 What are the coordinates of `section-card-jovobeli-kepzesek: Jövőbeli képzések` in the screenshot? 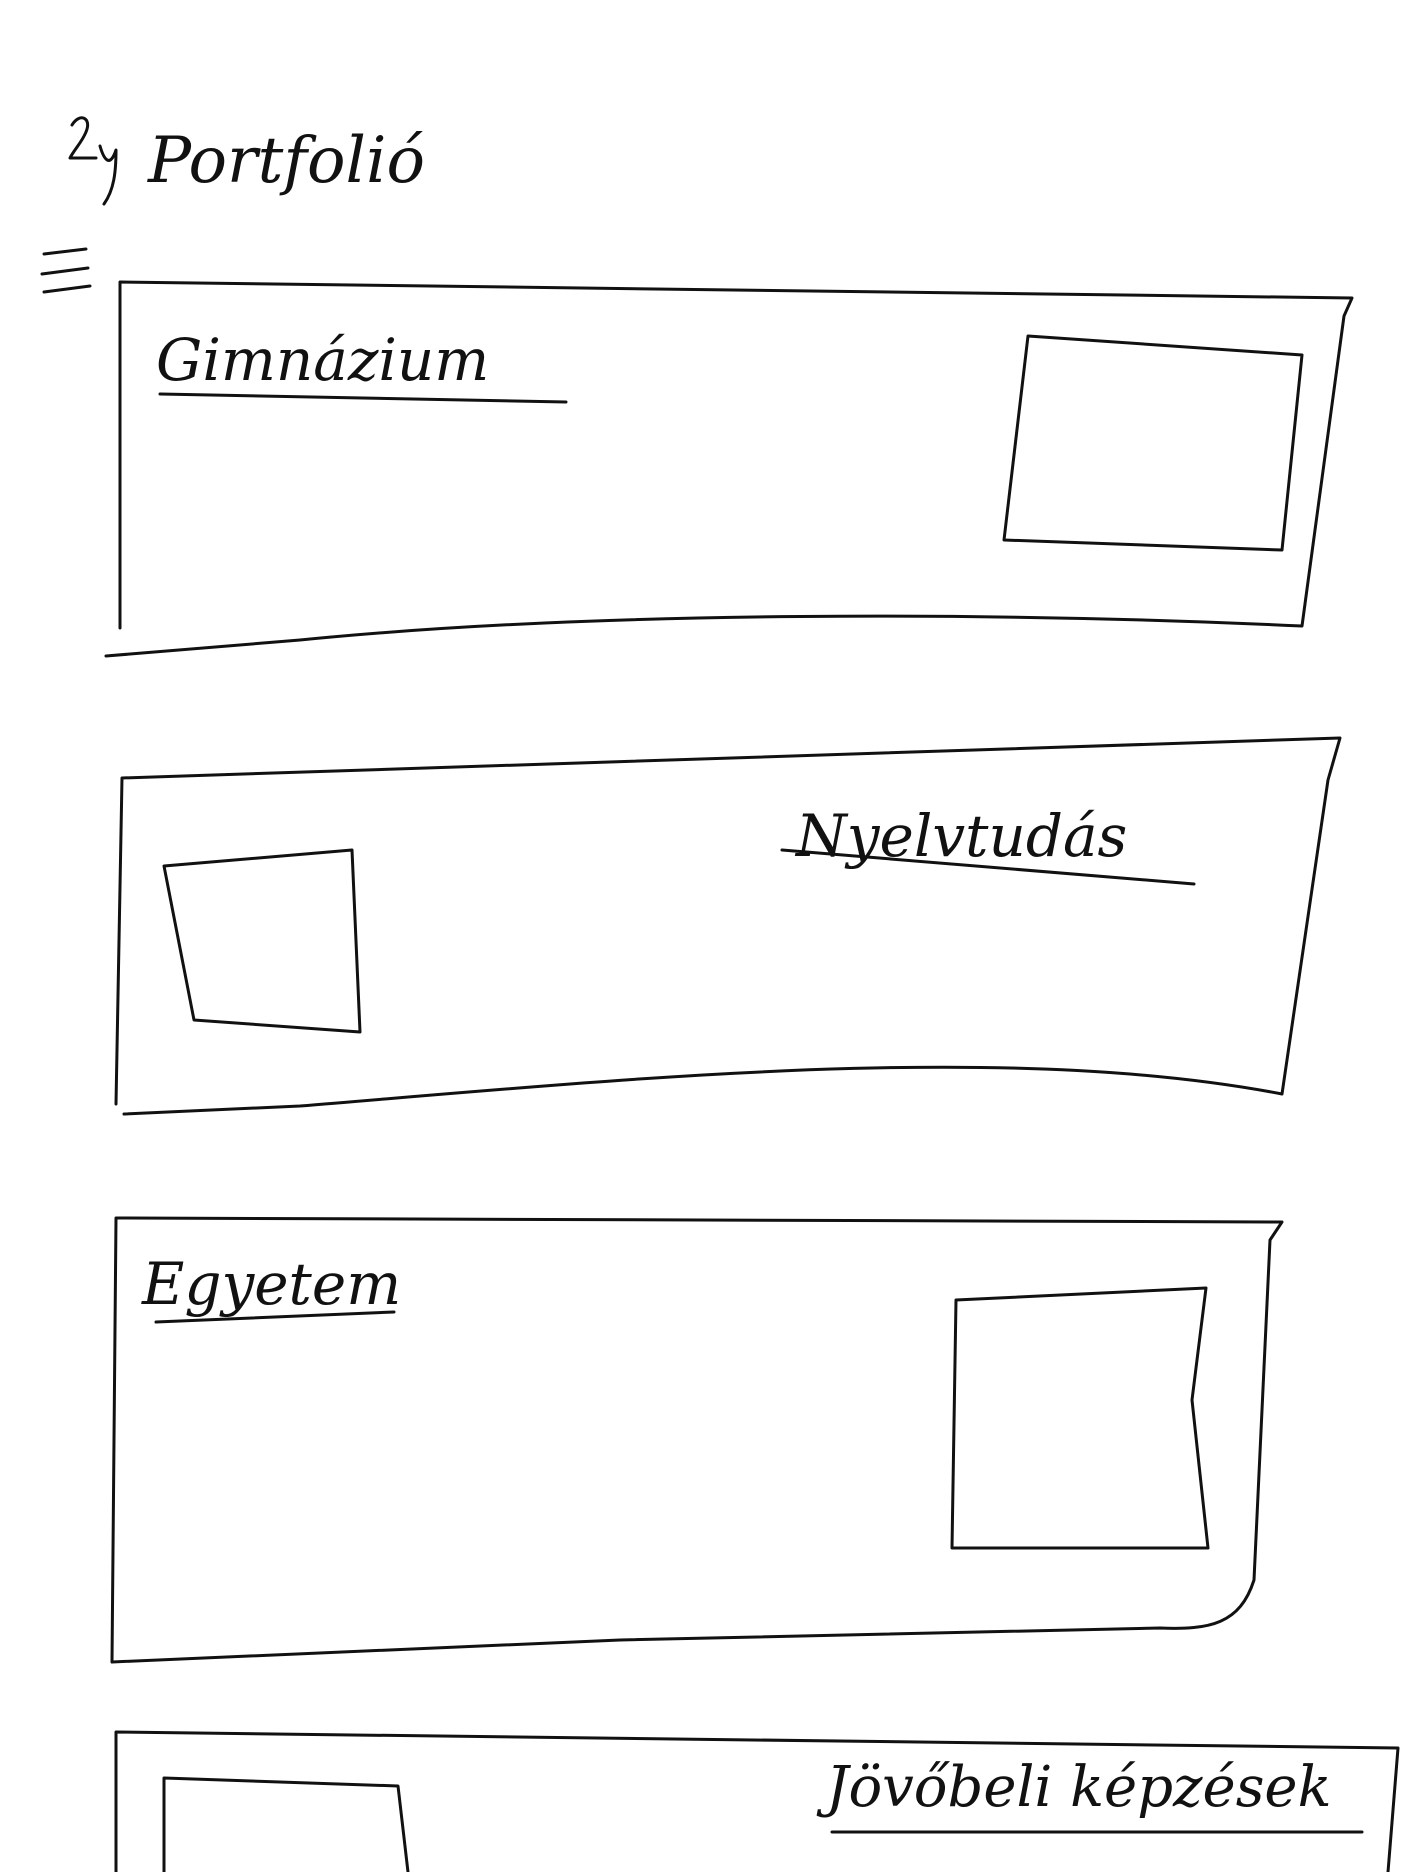 It's located at (757, 1801).